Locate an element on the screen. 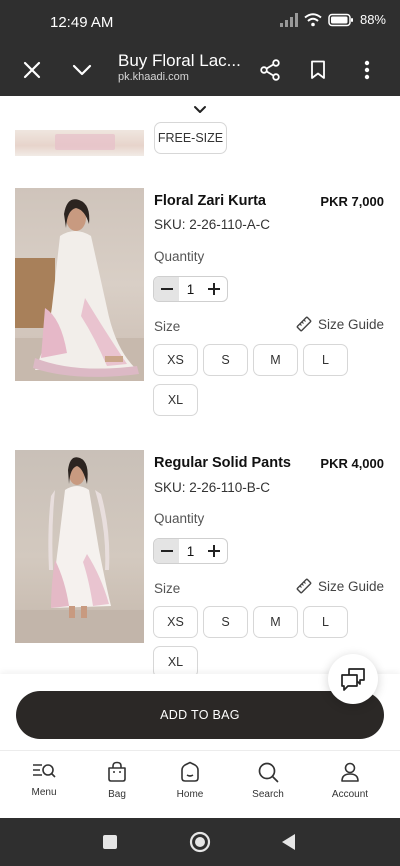 The image size is (400, 866). nav-search: Search is located at coordinates (268, 780).